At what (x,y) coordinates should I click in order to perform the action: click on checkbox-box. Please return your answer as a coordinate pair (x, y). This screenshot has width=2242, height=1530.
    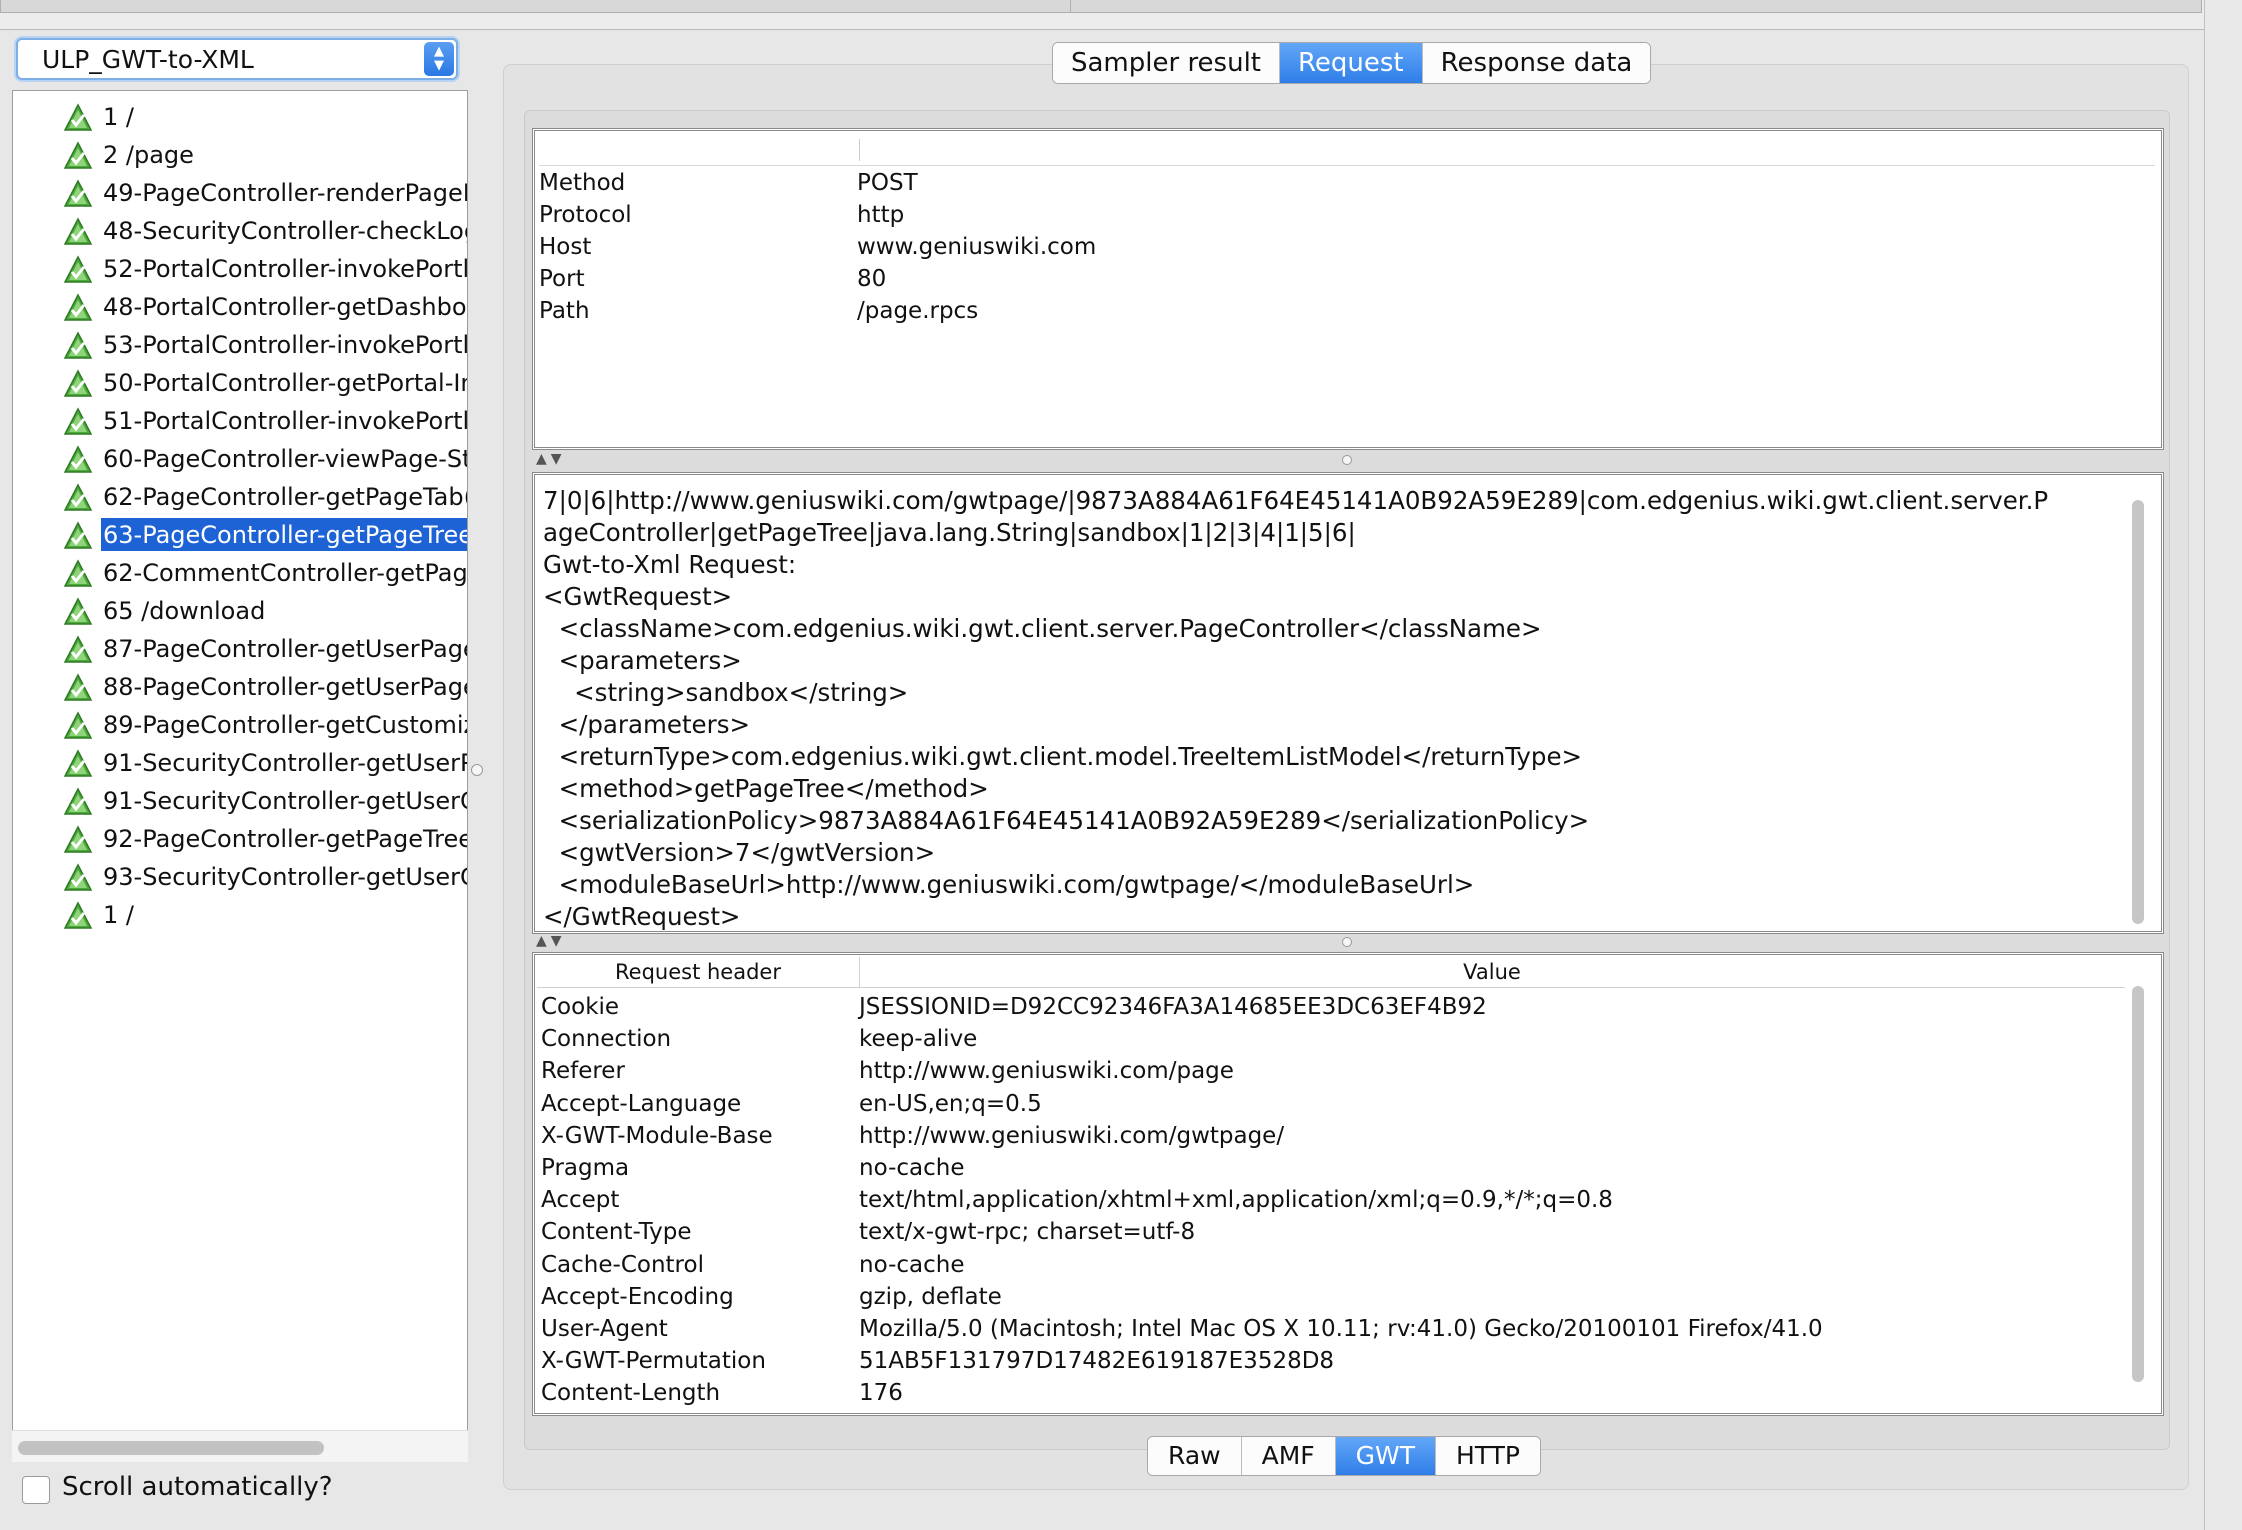
    Looking at the image, I should click on (36, 1490).